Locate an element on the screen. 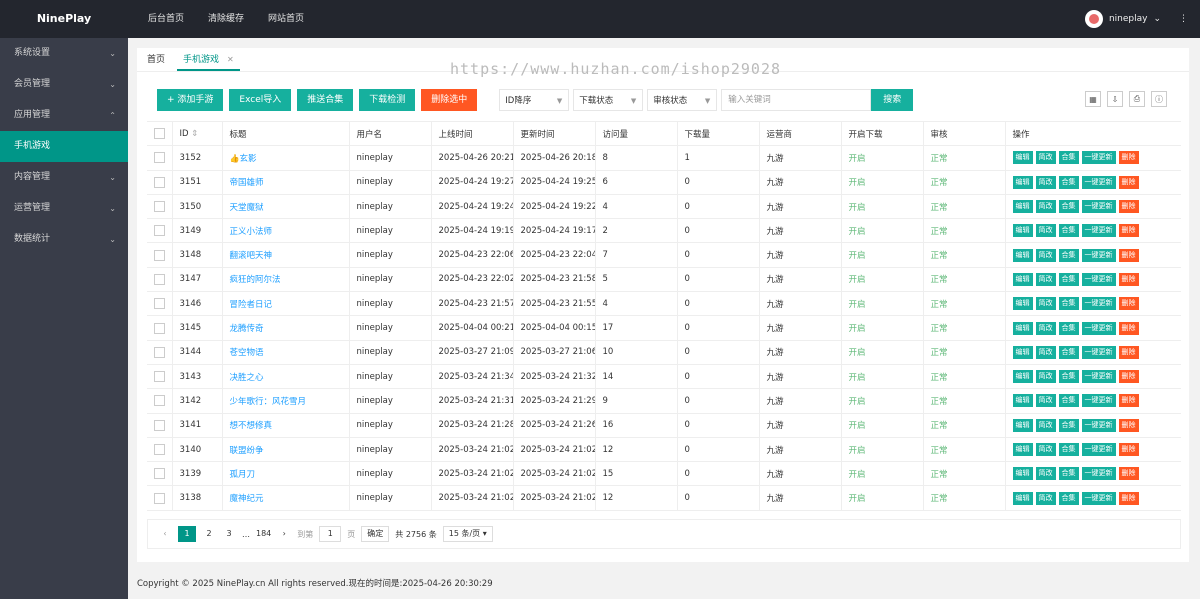  info-icon: ⓘ is located at coordinates (1159, 99).